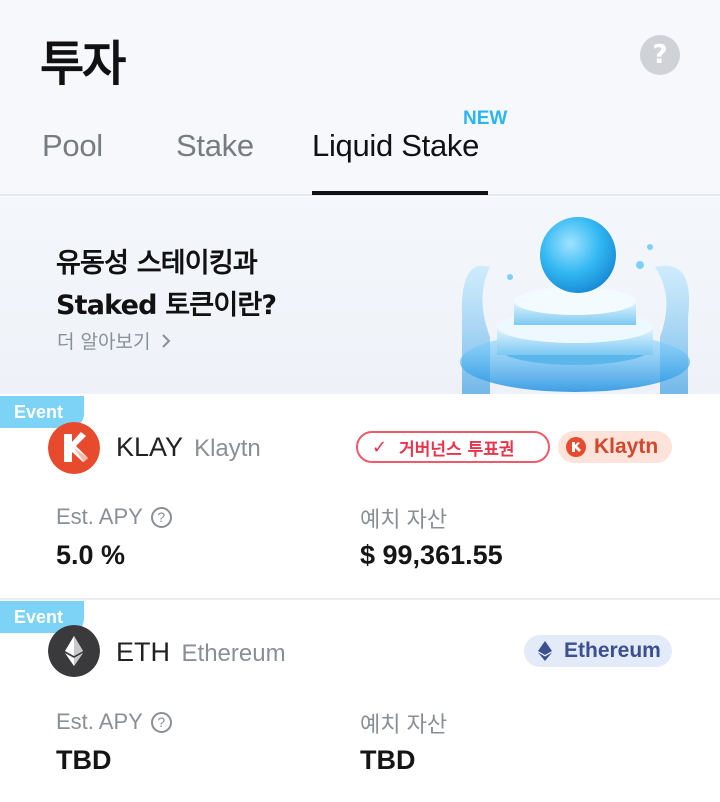  I want to click on page-title: 투자, so click(83, 64).